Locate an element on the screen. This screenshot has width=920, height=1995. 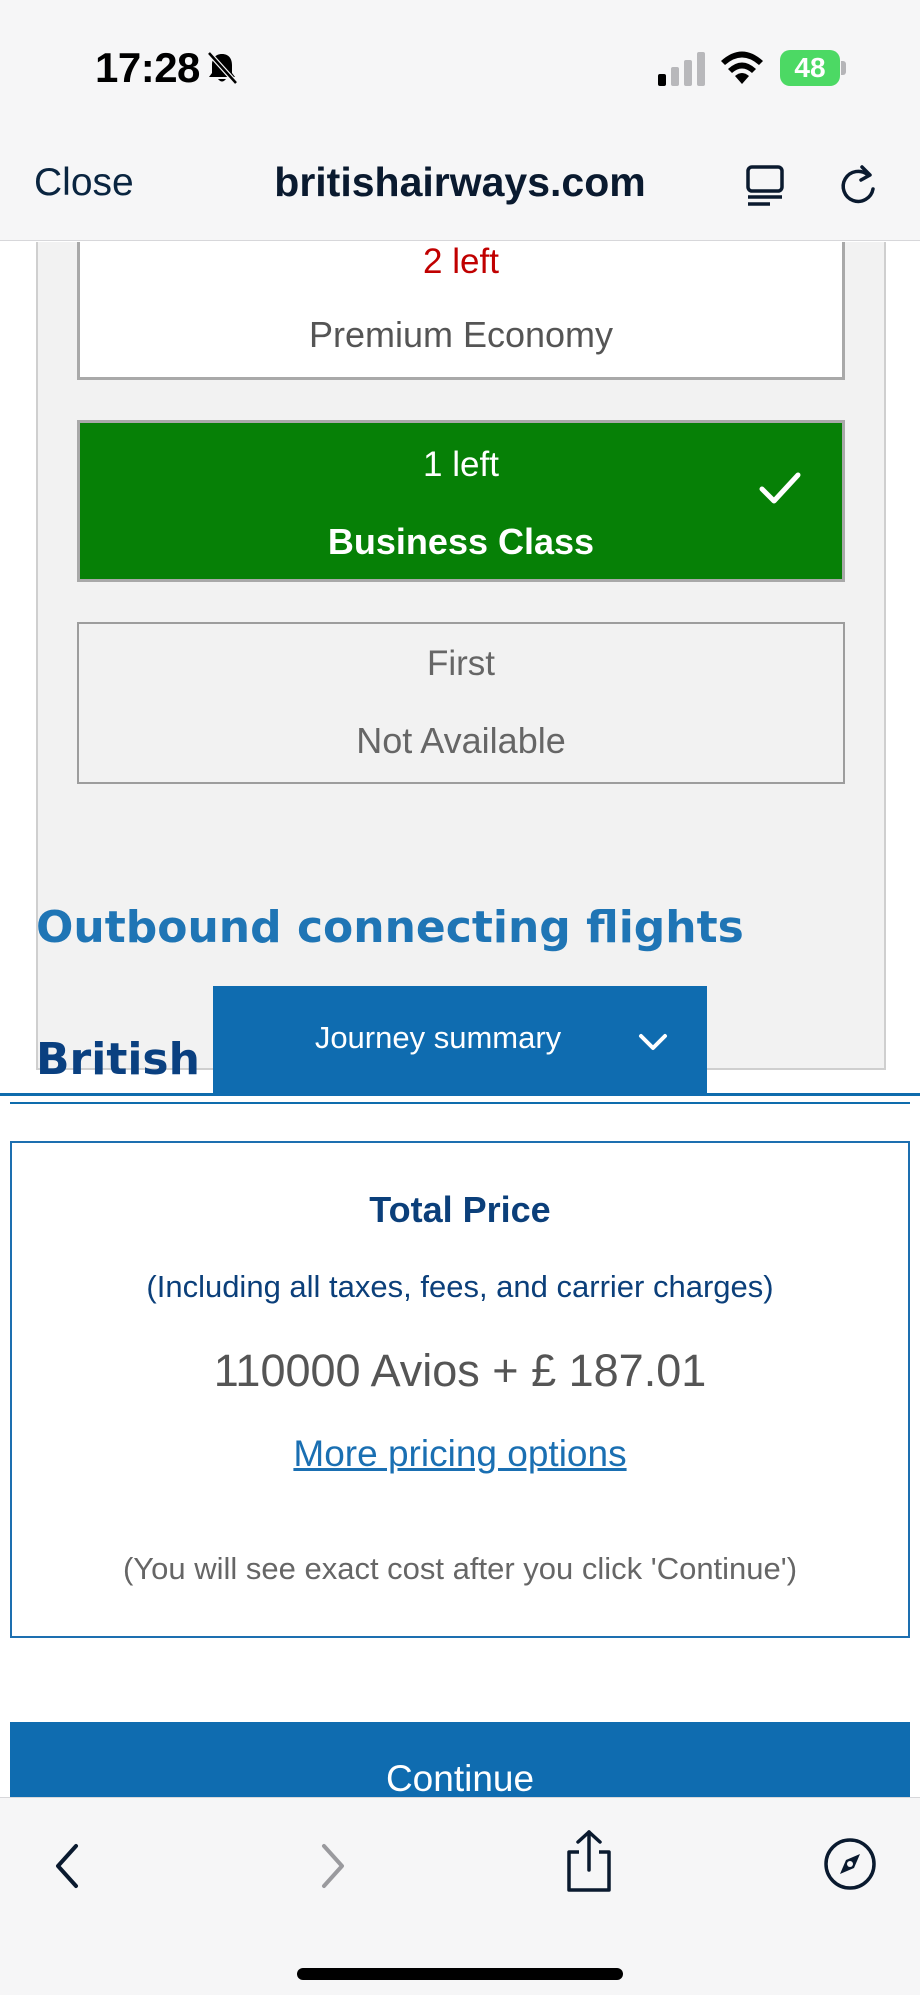
check-icon is located at coordinates (780, 488).